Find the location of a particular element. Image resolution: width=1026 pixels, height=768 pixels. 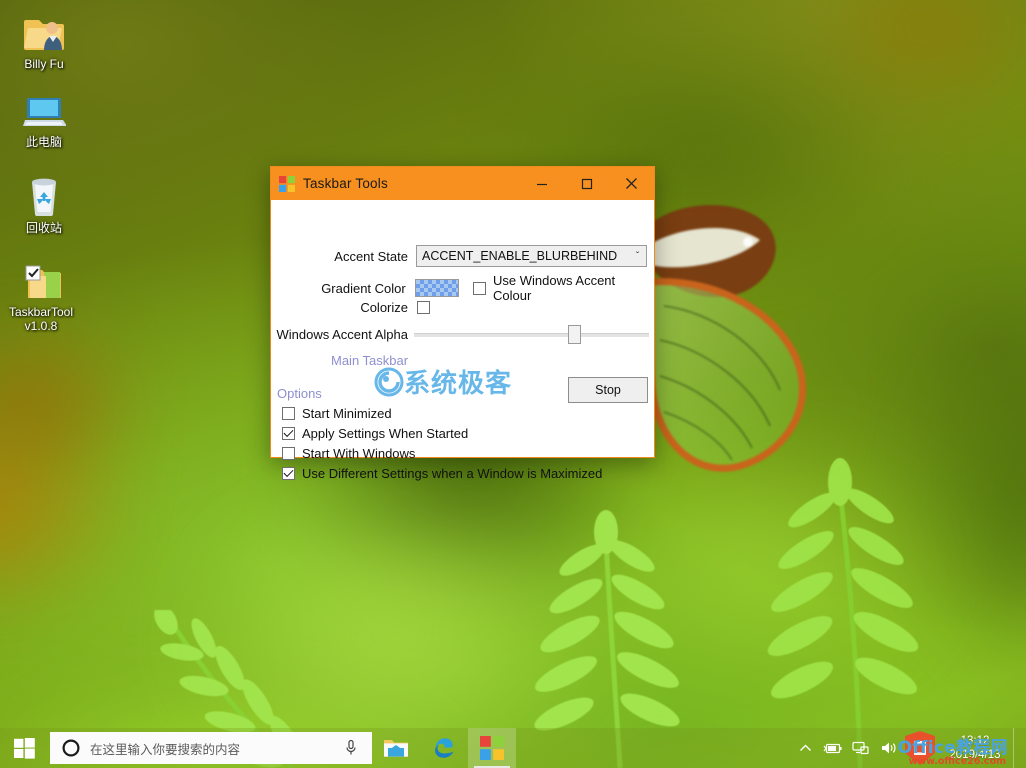

desktop-icon-label: TaskbarTool v1.0.8 is located at coordinates (41, 319).